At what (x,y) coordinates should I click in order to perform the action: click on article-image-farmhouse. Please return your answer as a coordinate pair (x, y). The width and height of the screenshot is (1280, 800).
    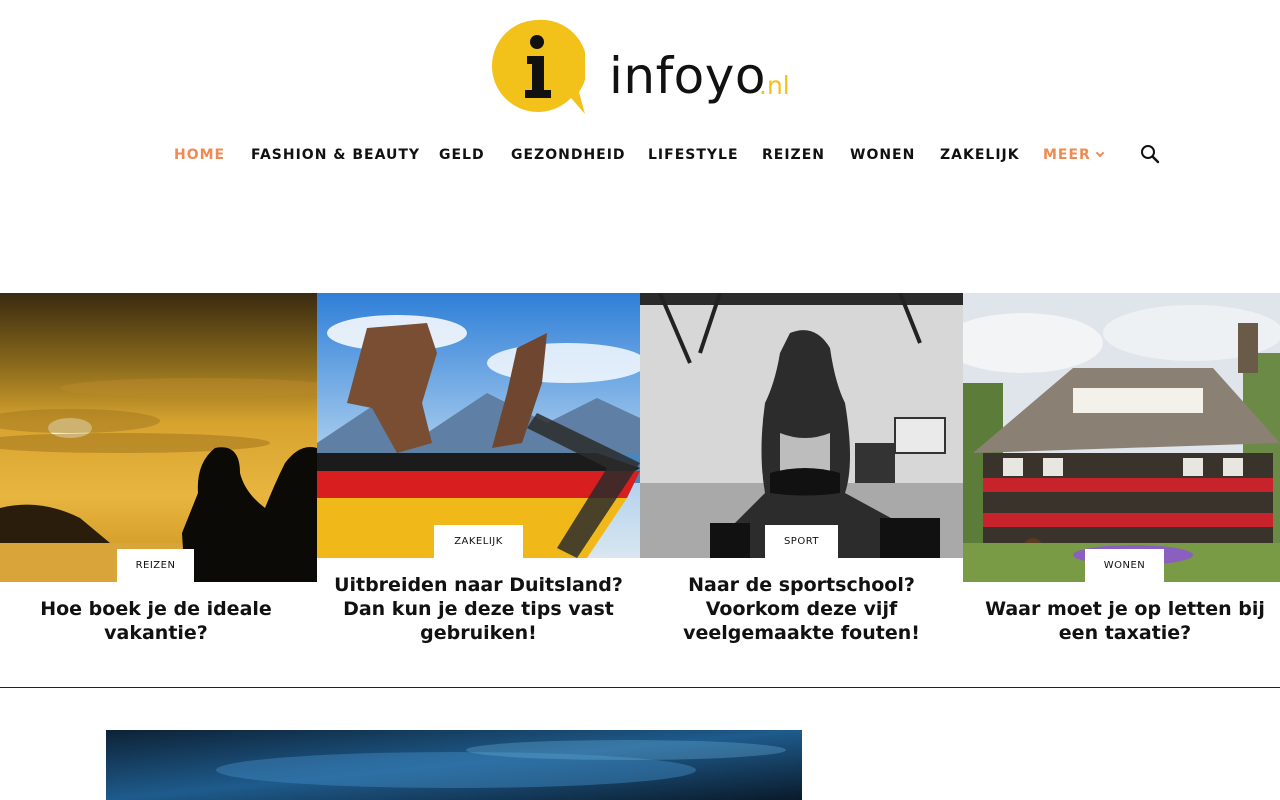
    Looking at the image, I should click on (1121, 437).